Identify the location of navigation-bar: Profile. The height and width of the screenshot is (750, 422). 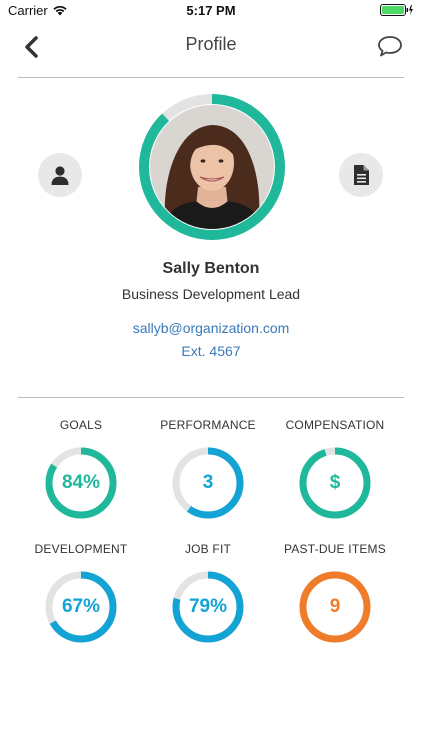
(211, 46).